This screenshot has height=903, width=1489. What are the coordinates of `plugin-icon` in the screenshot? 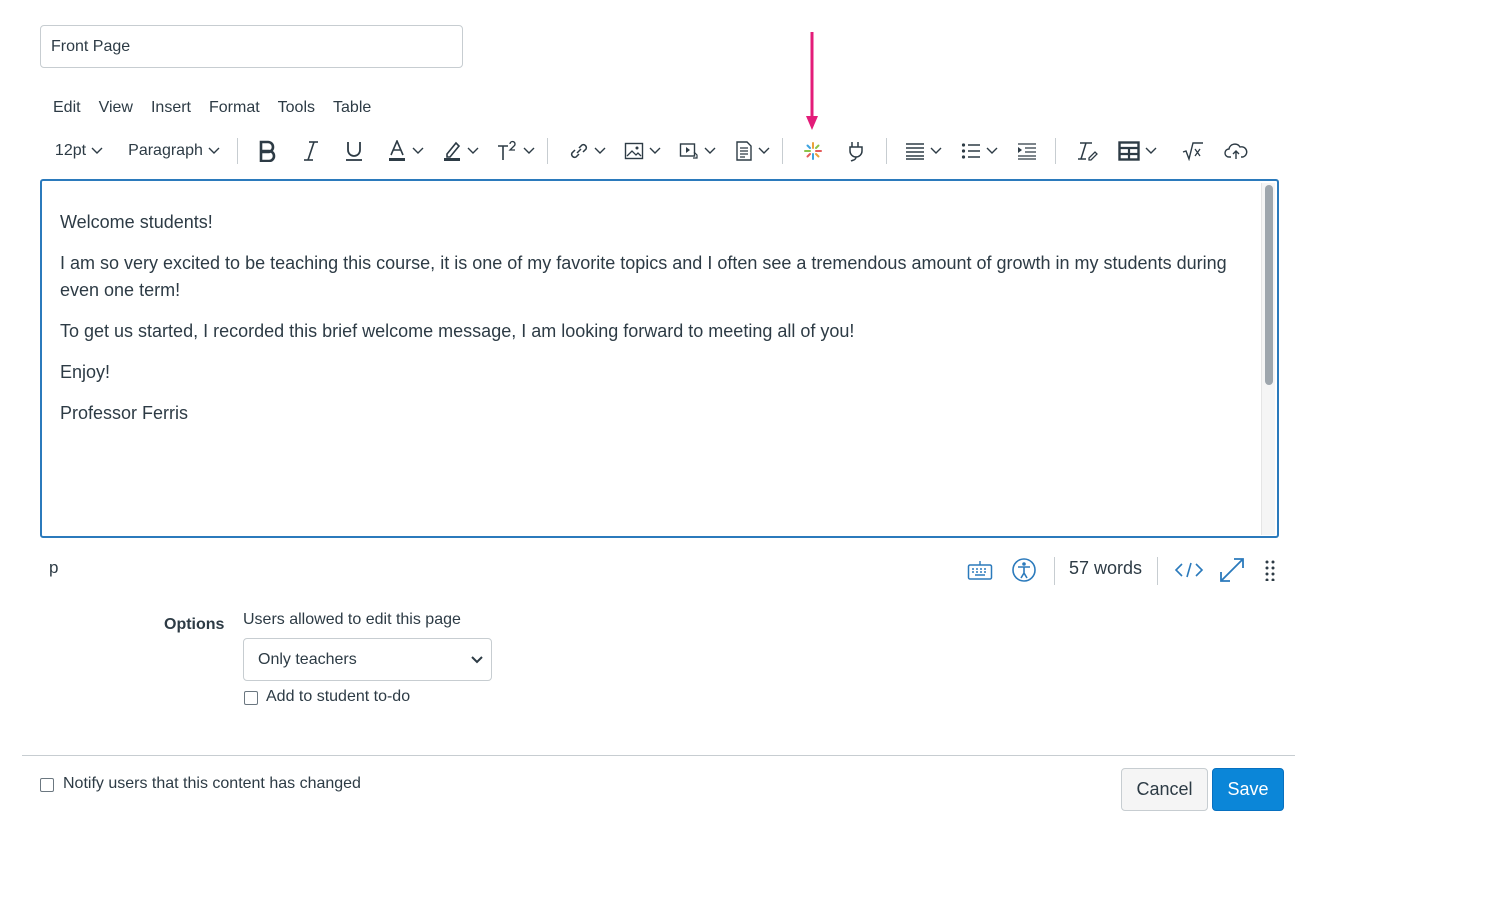 It's located at (856, 152).